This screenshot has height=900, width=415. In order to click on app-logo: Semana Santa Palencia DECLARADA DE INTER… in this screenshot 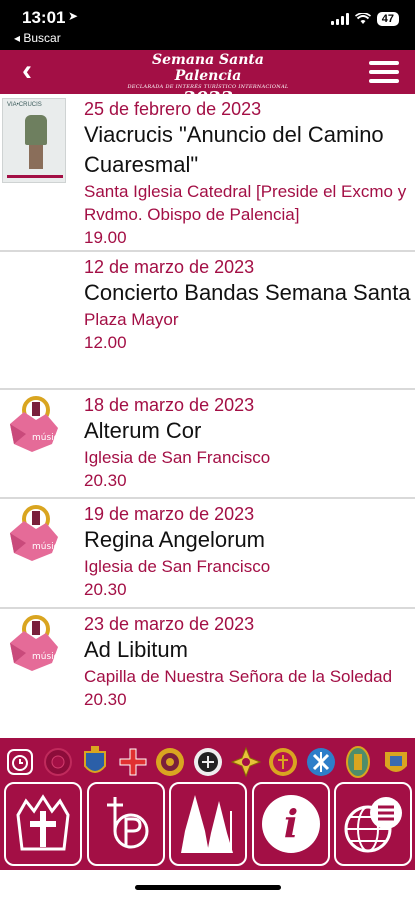, I will do `click(208, 80)`.